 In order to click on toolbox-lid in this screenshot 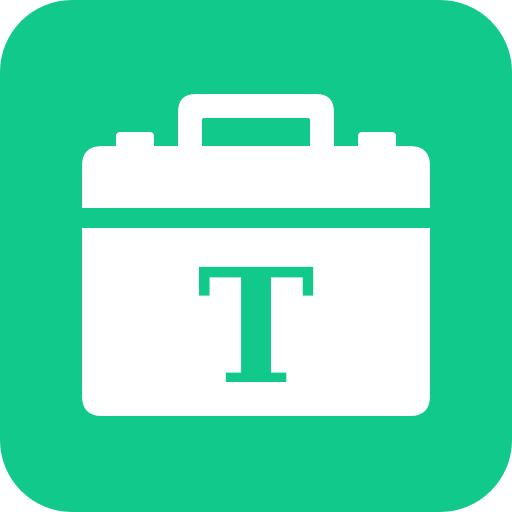, I will do `click(256, 177)`.